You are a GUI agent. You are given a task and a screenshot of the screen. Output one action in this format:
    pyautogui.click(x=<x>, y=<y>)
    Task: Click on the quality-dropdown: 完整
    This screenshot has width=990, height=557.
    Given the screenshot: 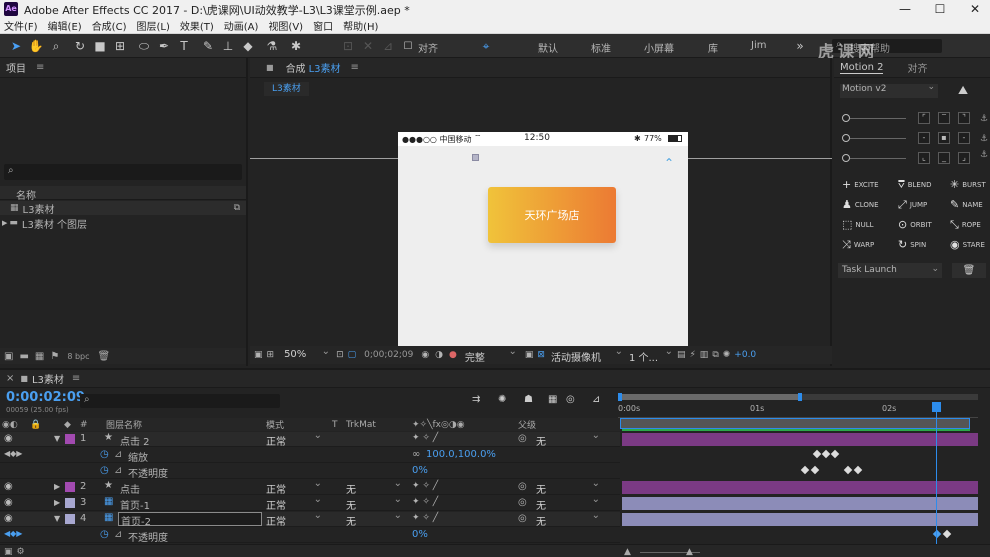 What is the action you would take?
    pyautogui.click(x=491, y=355)
    